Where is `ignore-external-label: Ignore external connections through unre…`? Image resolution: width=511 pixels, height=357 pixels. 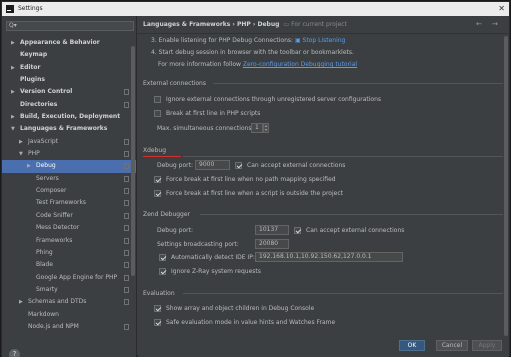 ignore-external-label: Ignore external connections through unre… is located at coordinates (274, 99).